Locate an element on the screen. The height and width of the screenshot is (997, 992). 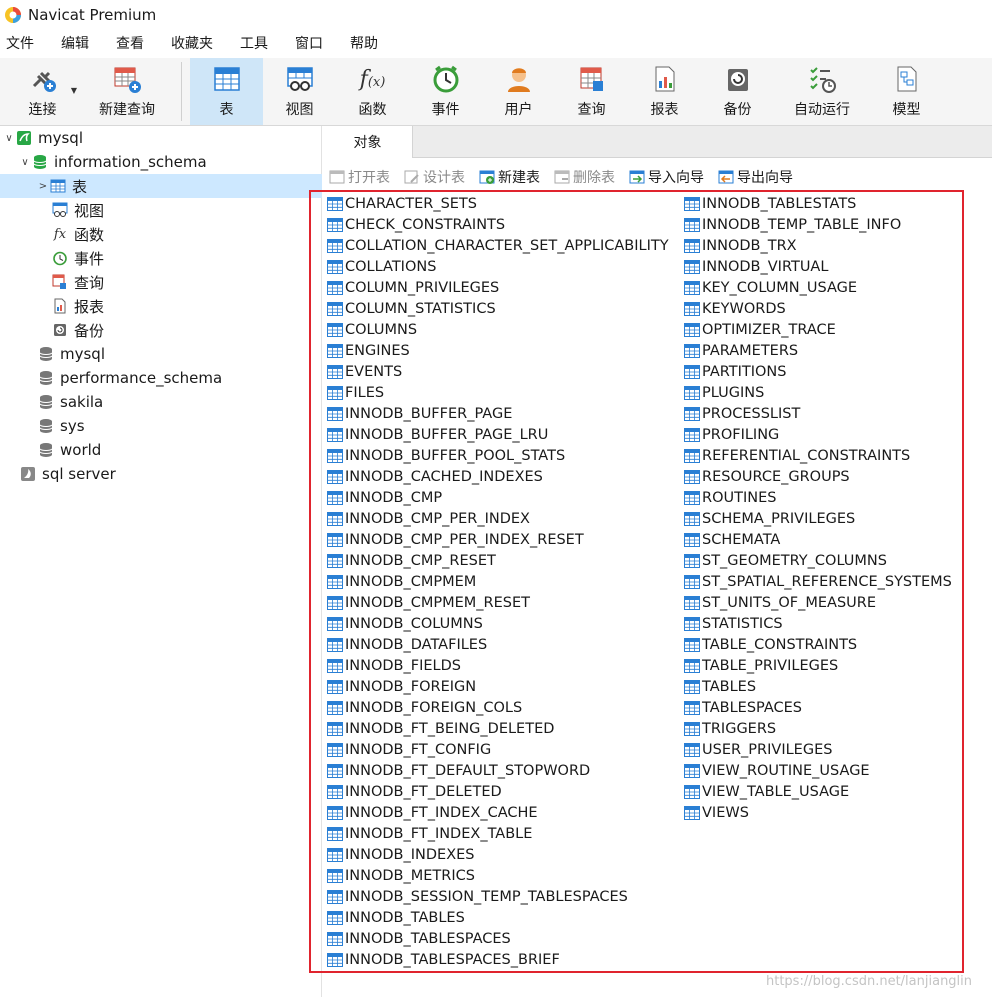
menu-edit: 编辑 is located at coordinates (75, 44).